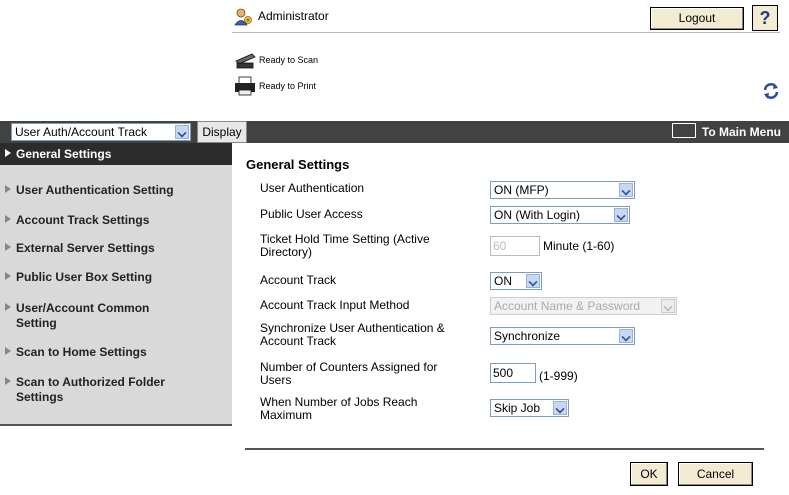  What do you see at coordinates (715, 474) in the screenshot?
I see `cancel-button: Cancel` at bounding box center [715, 474].